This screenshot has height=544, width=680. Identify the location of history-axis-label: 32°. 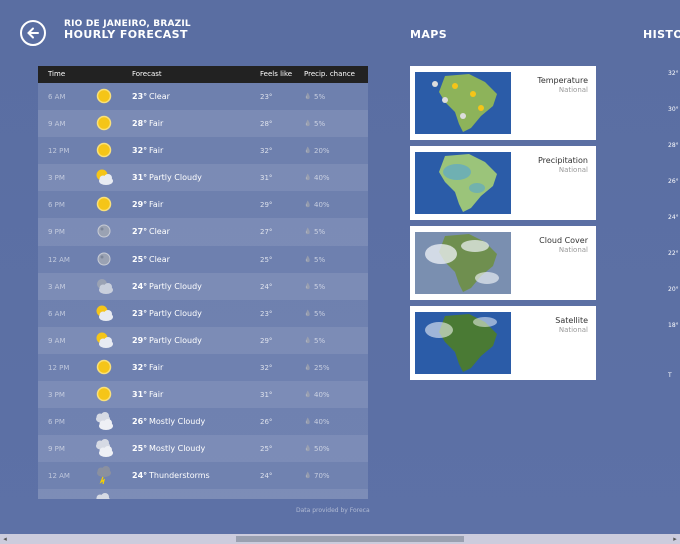
(673, 73).